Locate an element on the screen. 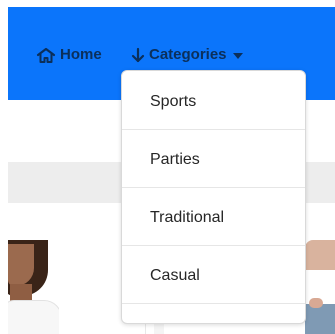 This screenshot has width=335, height=334. nav-categories-toggle: Categories is located at coordinates (187, 55).